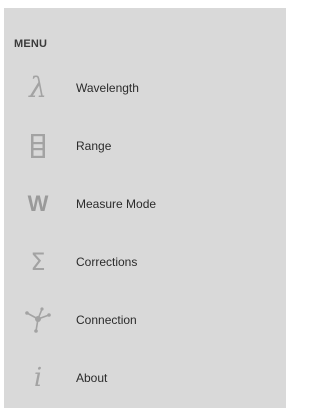 This screenshot has height=414, width=320. I want to click on menu-item-wavelength: λ Wavelength, so click(145, 88).